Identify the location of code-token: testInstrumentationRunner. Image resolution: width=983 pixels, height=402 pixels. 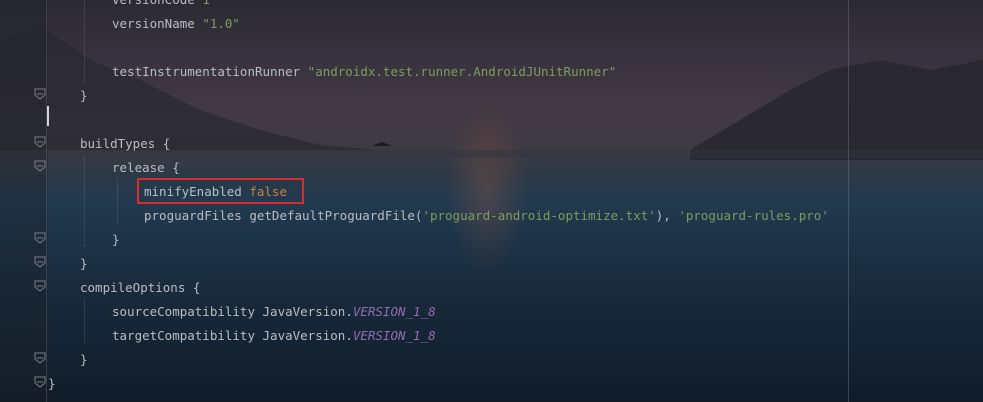
(210, 71).